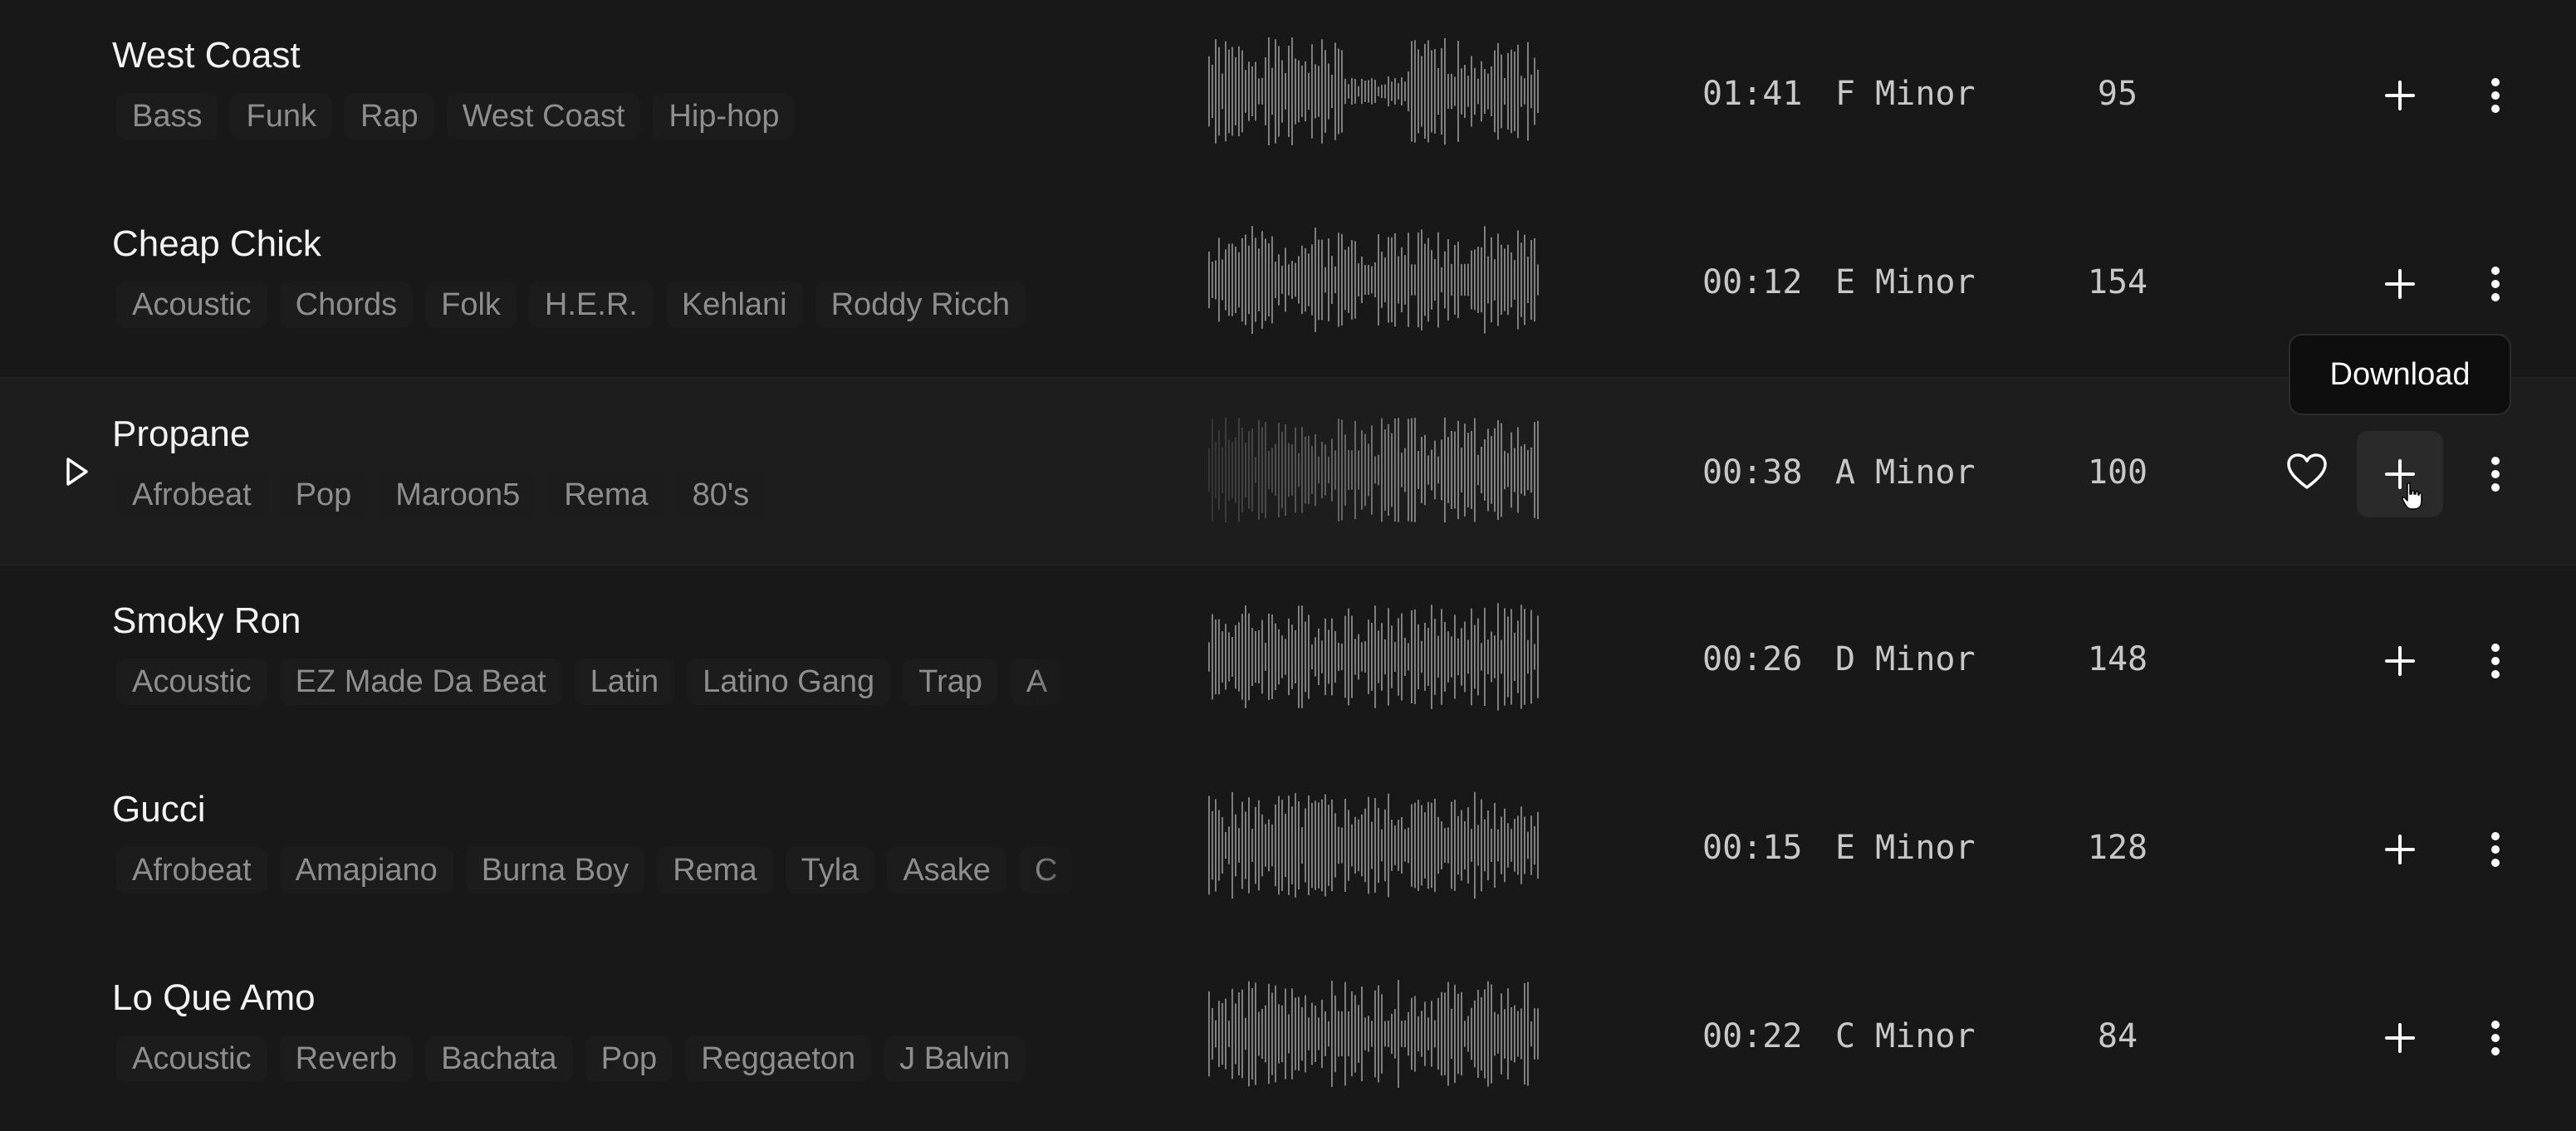 Image resolution: width=2576 pixels, height=1131 pixels. Describe the element at coordinates (947, 871) in the screenshot. I see `tag: Asake` at that location.